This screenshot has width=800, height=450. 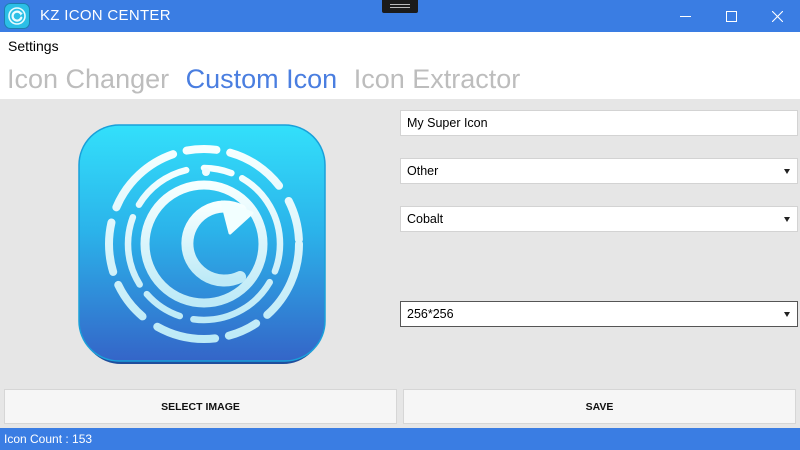 What do you see at coordinates (48, 439) in the screenshot?
I see `icon-count: Icon Count : 153` at bounding box center [48, 439].